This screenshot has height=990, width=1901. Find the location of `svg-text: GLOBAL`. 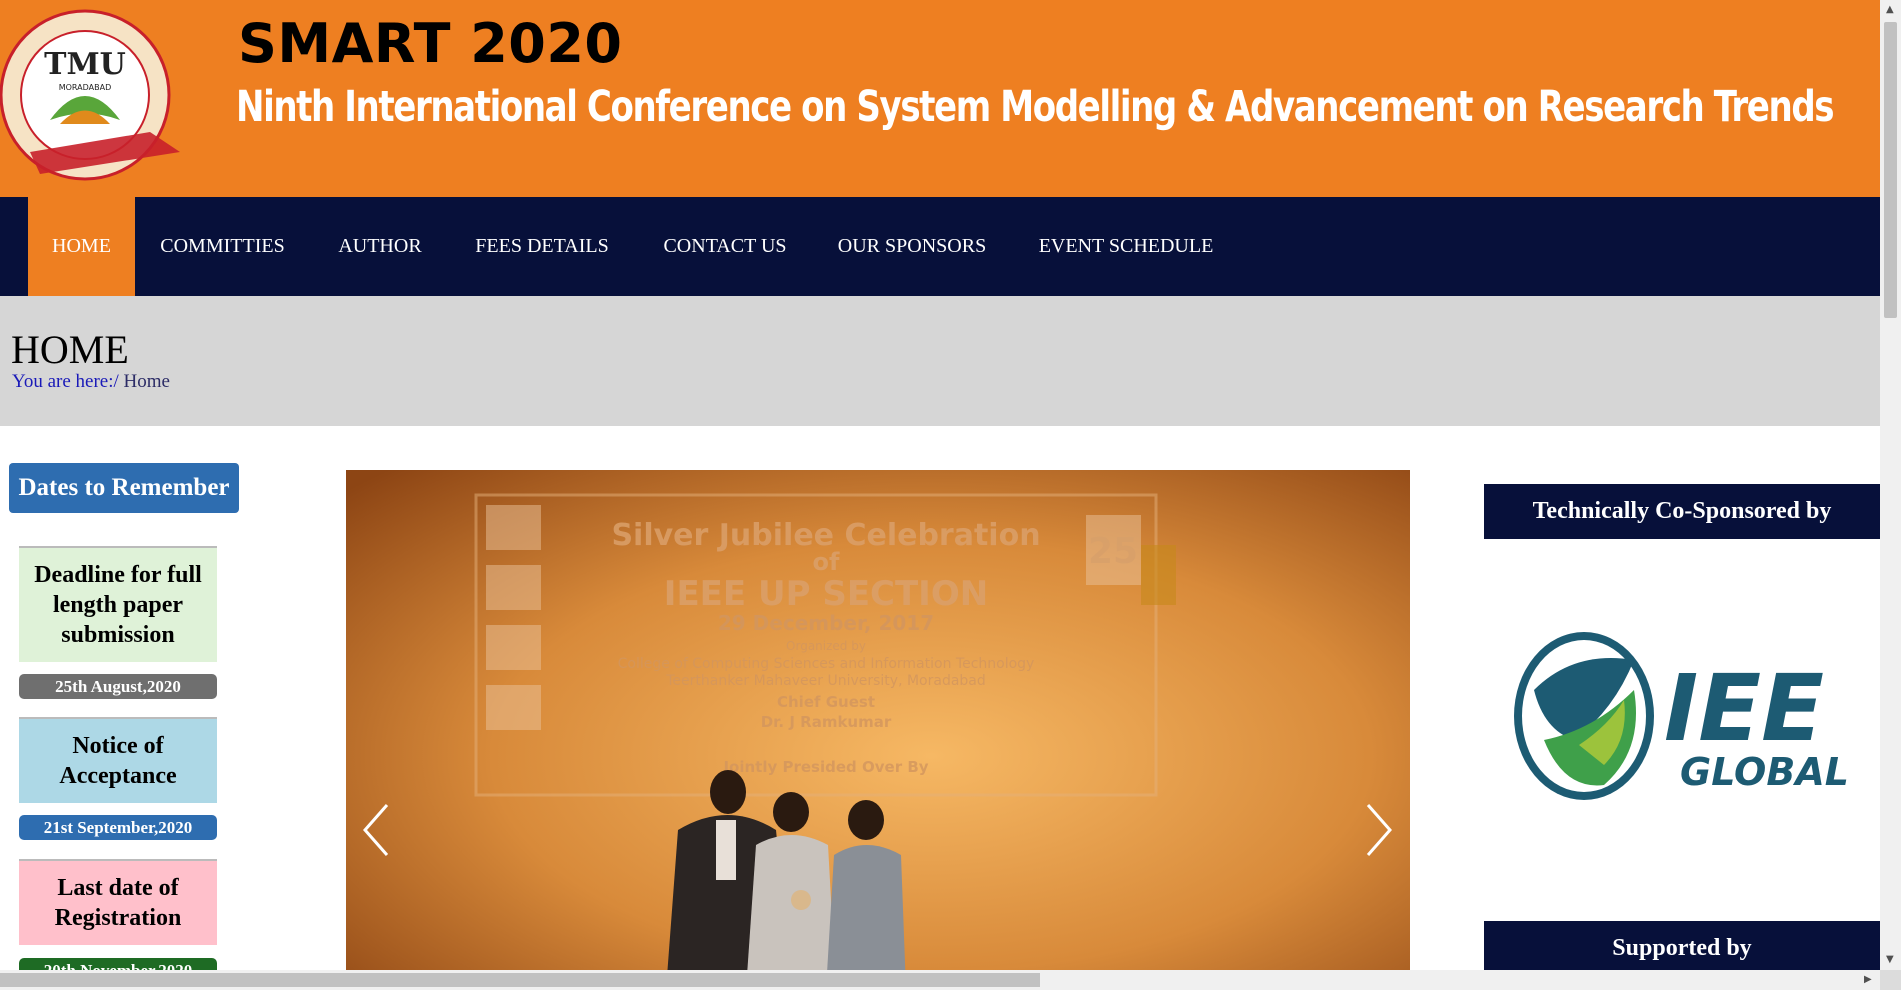

svg-text: GLOBAL is located at coordinates (1764, 772).